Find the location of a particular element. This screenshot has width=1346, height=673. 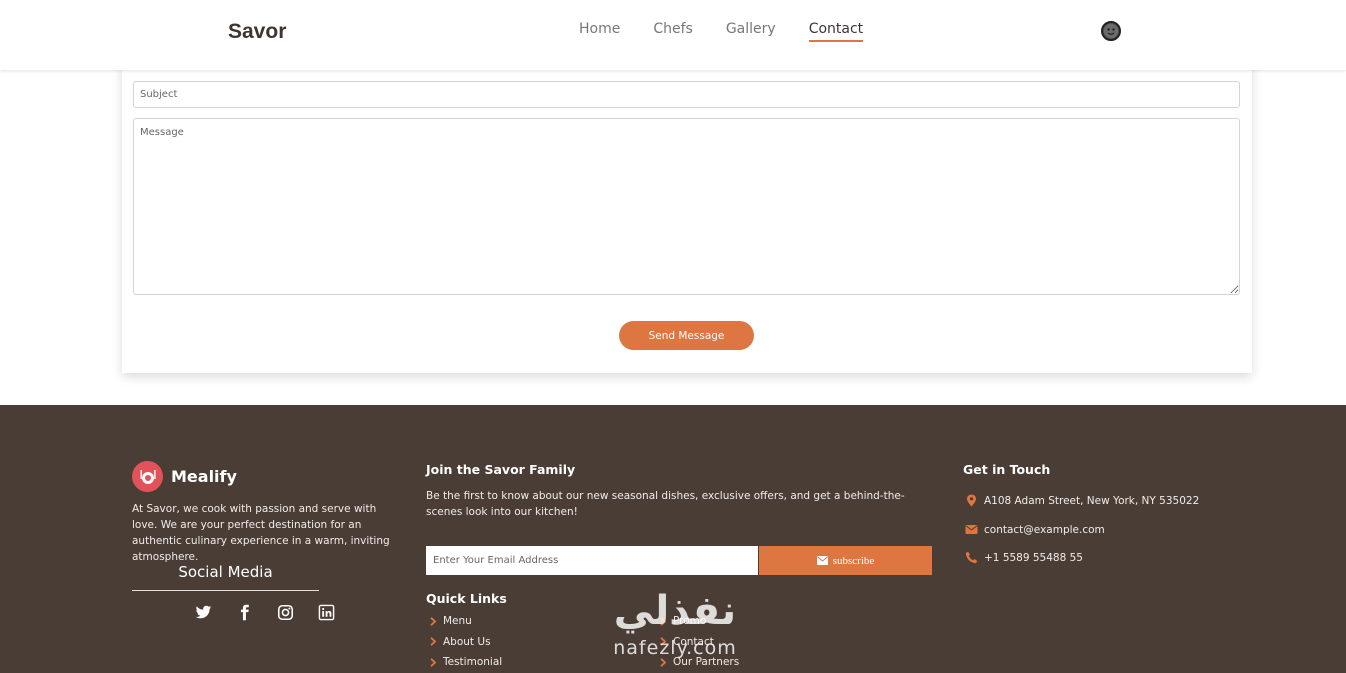

site-header: Savor Home Chefs Gallery Contact is located at coordinates (673, 35).